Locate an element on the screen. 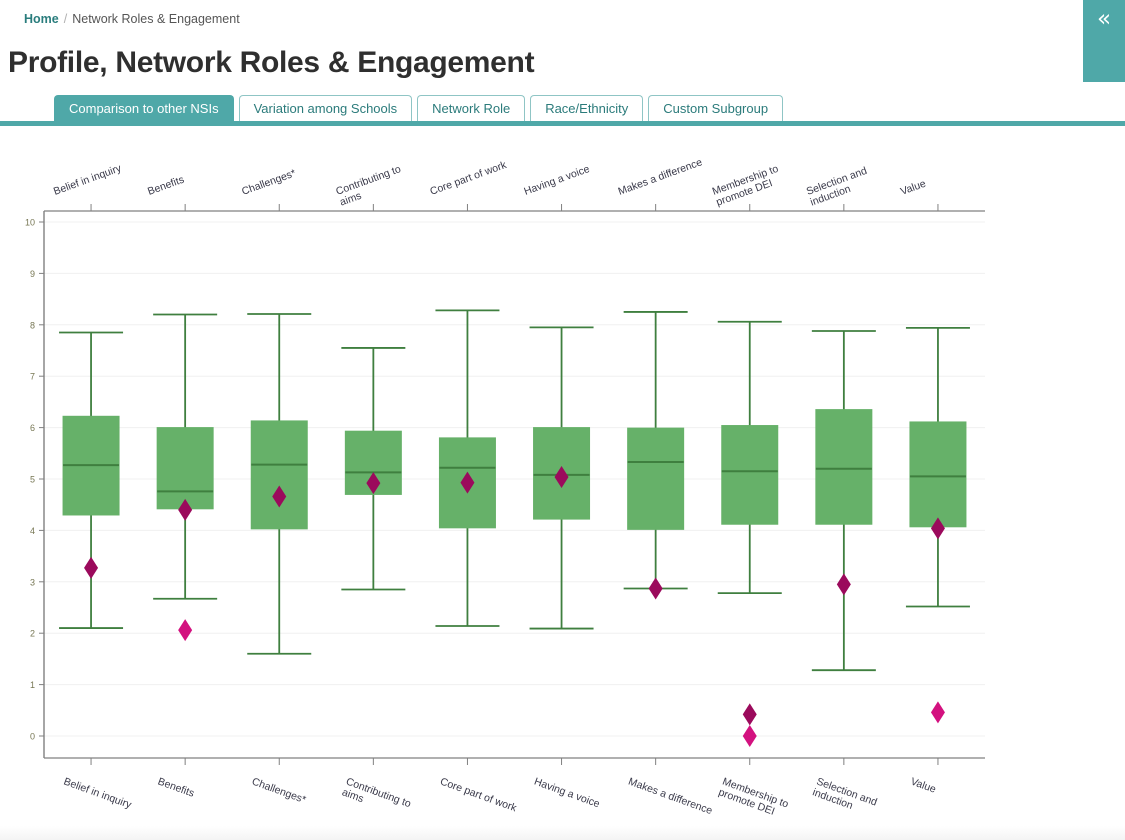 This screenshot has height=840, width=1125. category-label-bottom-2: Challenges* is located at coordinates (278, 790).